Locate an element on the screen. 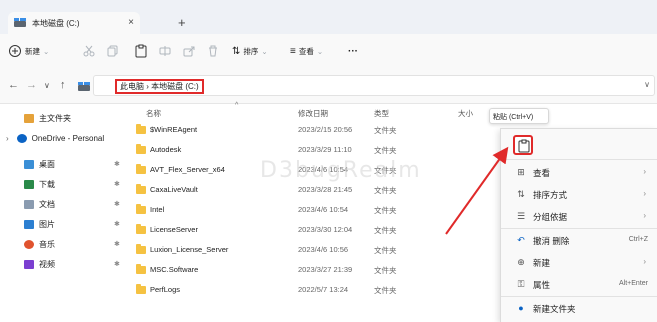  pictures-icon is located at coordinates (29, 224).